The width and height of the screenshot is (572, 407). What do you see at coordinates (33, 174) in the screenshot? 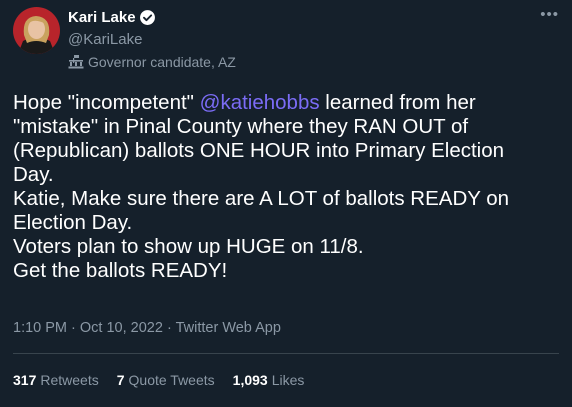
I see `tweet-line-4: Day.` at bounding box center [33, 174].